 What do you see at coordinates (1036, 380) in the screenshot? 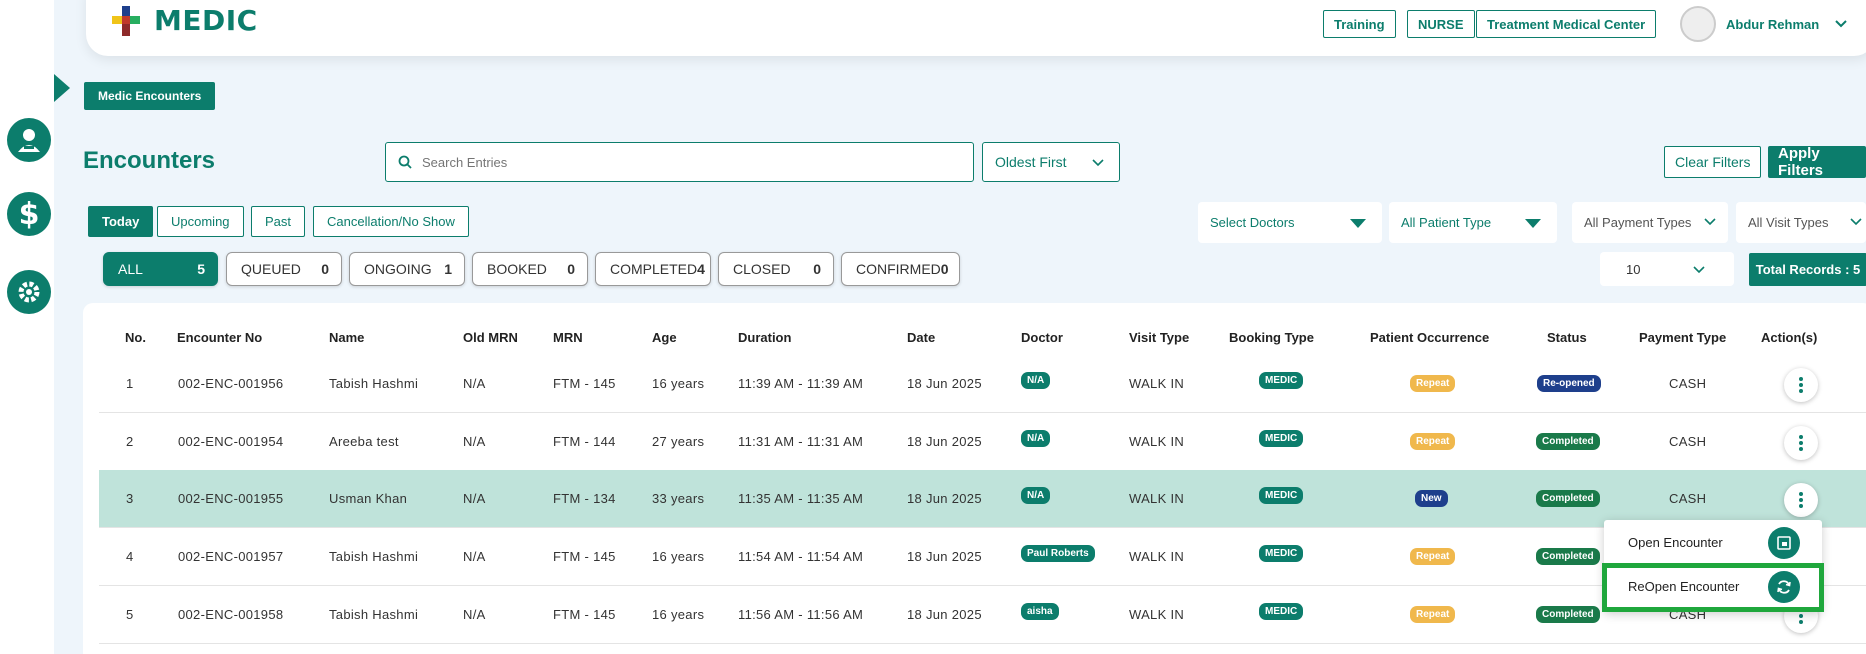
I see `doctor-badge: N/A` at bounding box center [1036, 380].